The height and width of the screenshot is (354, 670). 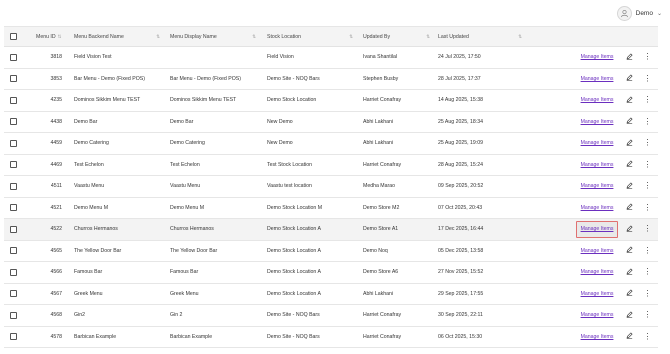 What do you see at coordinates (13, 36) in the screenshot?
I see `select-all-checkbox` at bounding box center [13, 36].